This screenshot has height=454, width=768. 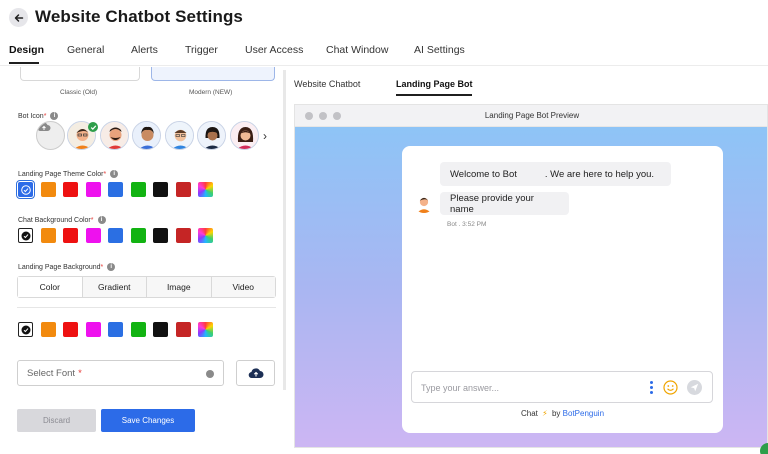 What do you see at coordinates (25, 235) in the screenshot?
I see `chat-bg-selected-swatch` at bounding box center [25, 235].